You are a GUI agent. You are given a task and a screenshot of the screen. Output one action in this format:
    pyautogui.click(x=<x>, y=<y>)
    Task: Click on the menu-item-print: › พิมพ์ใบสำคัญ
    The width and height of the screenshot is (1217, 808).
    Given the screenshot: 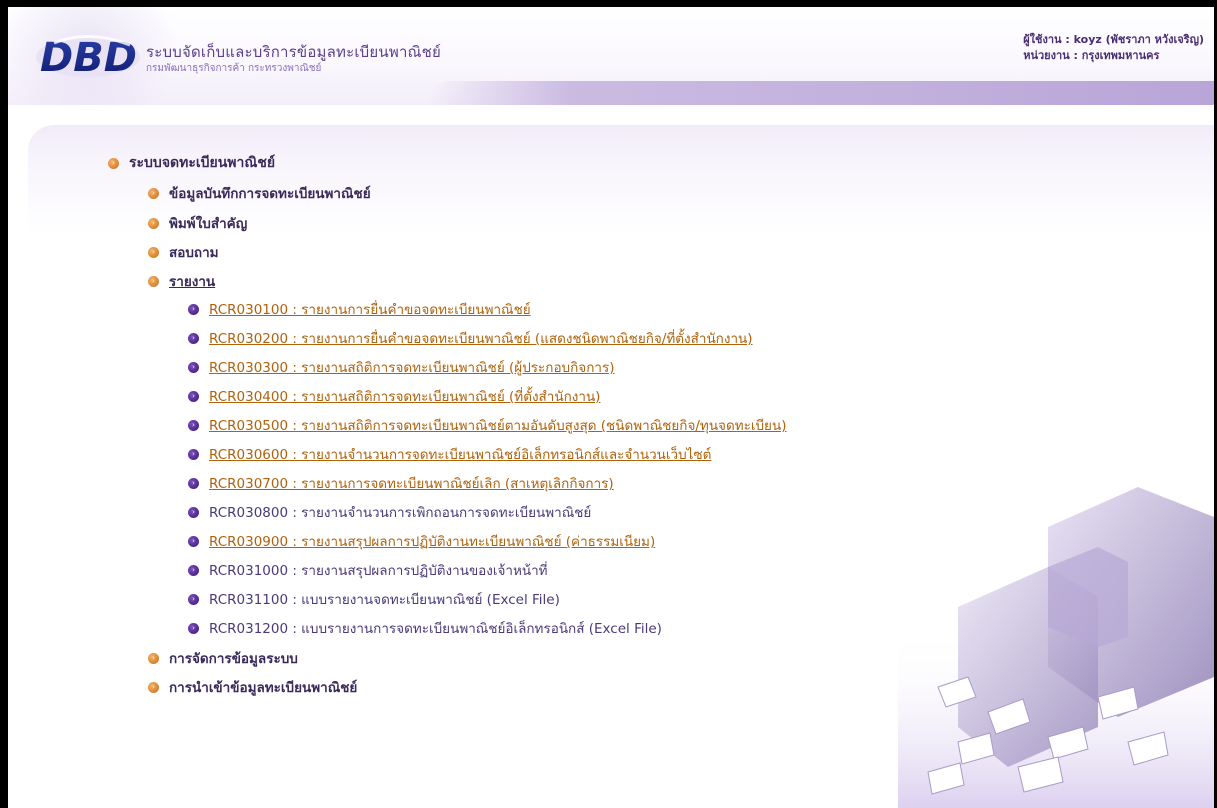 What is the action you would take?
    pyautogui.click(x=197, y=223)
    